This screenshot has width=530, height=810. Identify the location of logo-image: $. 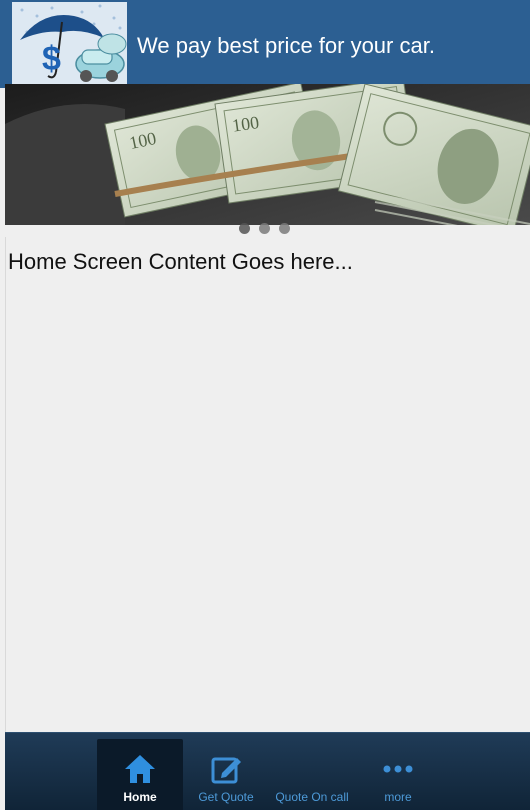
(69, 43).